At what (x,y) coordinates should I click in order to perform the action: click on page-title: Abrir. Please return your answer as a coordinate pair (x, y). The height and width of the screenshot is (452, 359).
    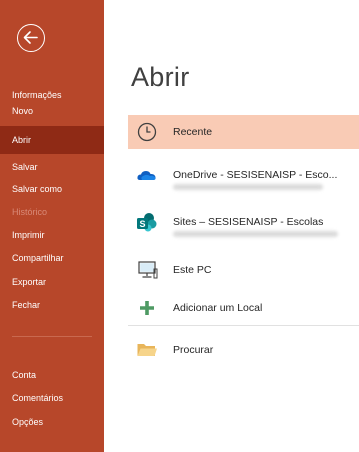
    Looking at the image, I should click on (160, 77).